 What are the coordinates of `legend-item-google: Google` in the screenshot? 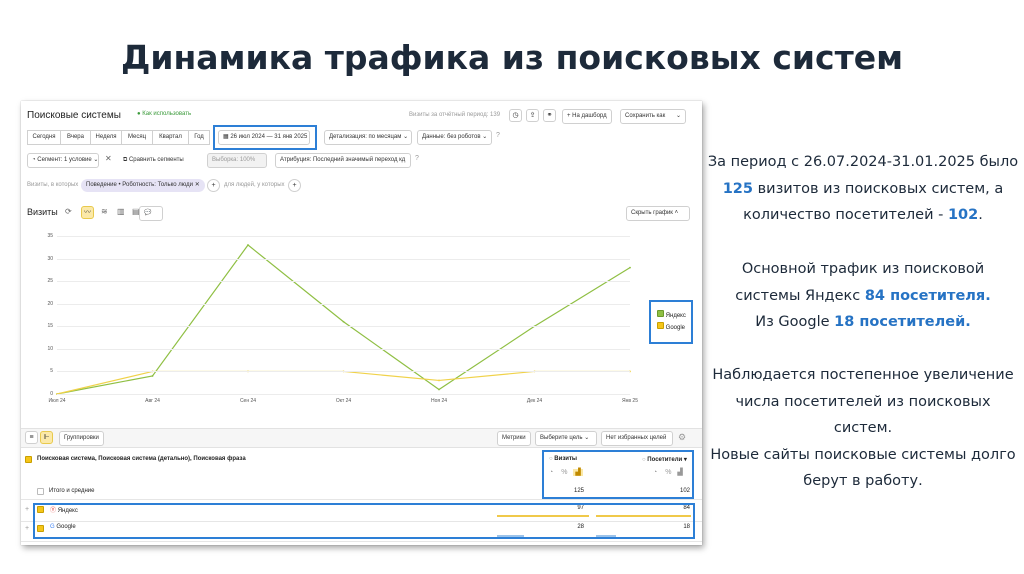 It's located at (671, 326).